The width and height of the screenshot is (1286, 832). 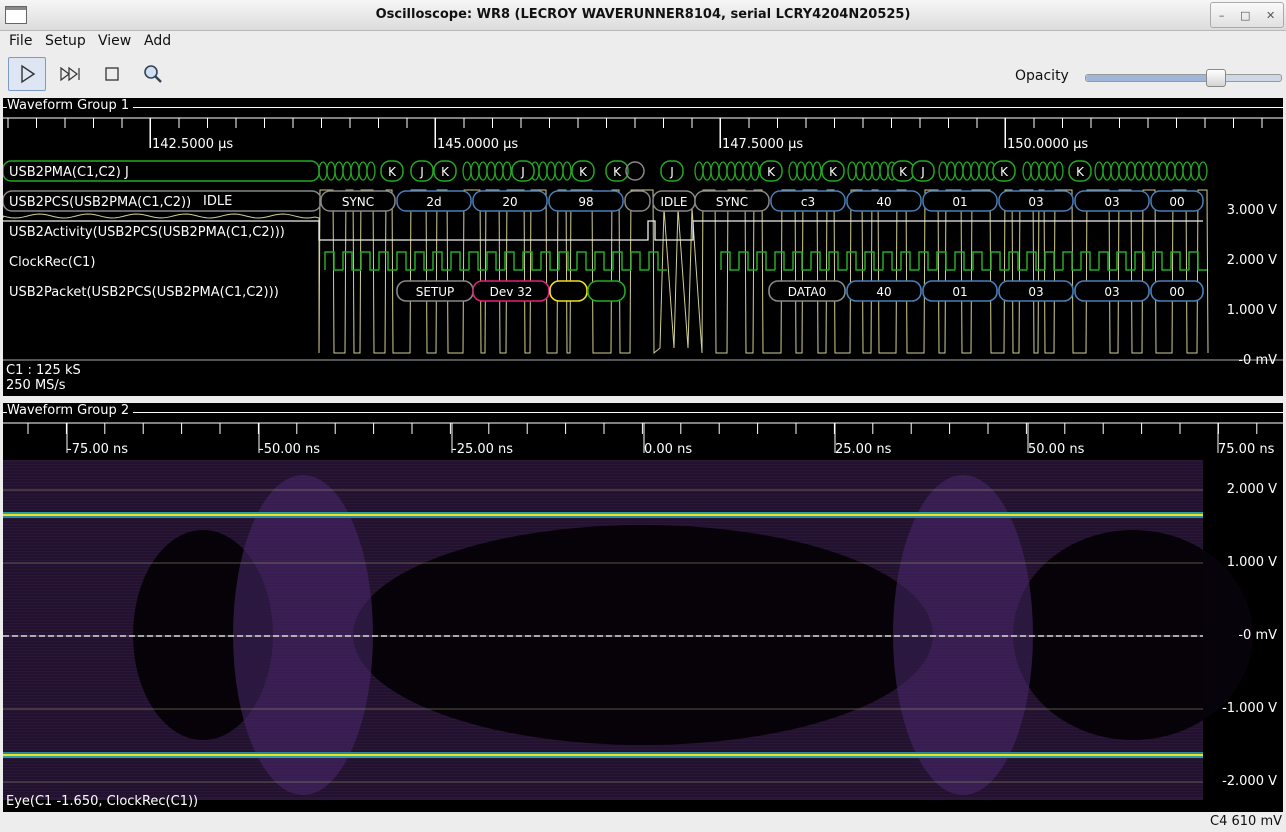 I want to click on status-bar: C4 610 mV, so click(x=643, y=822).